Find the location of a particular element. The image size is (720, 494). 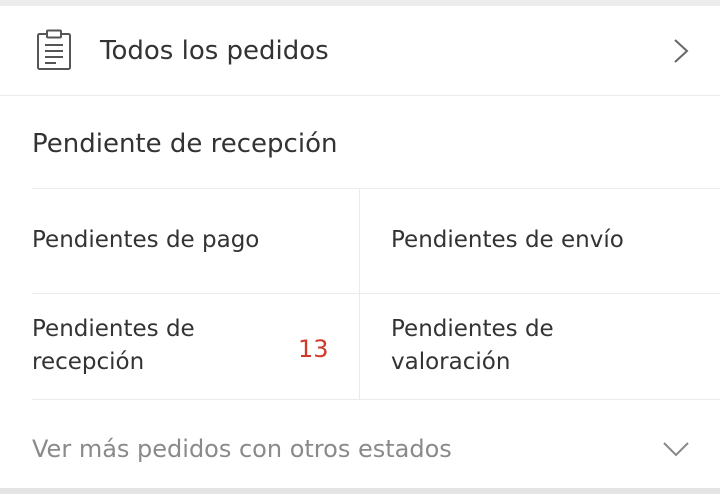

chevron-down-icon is located at coordinates (676, 449).